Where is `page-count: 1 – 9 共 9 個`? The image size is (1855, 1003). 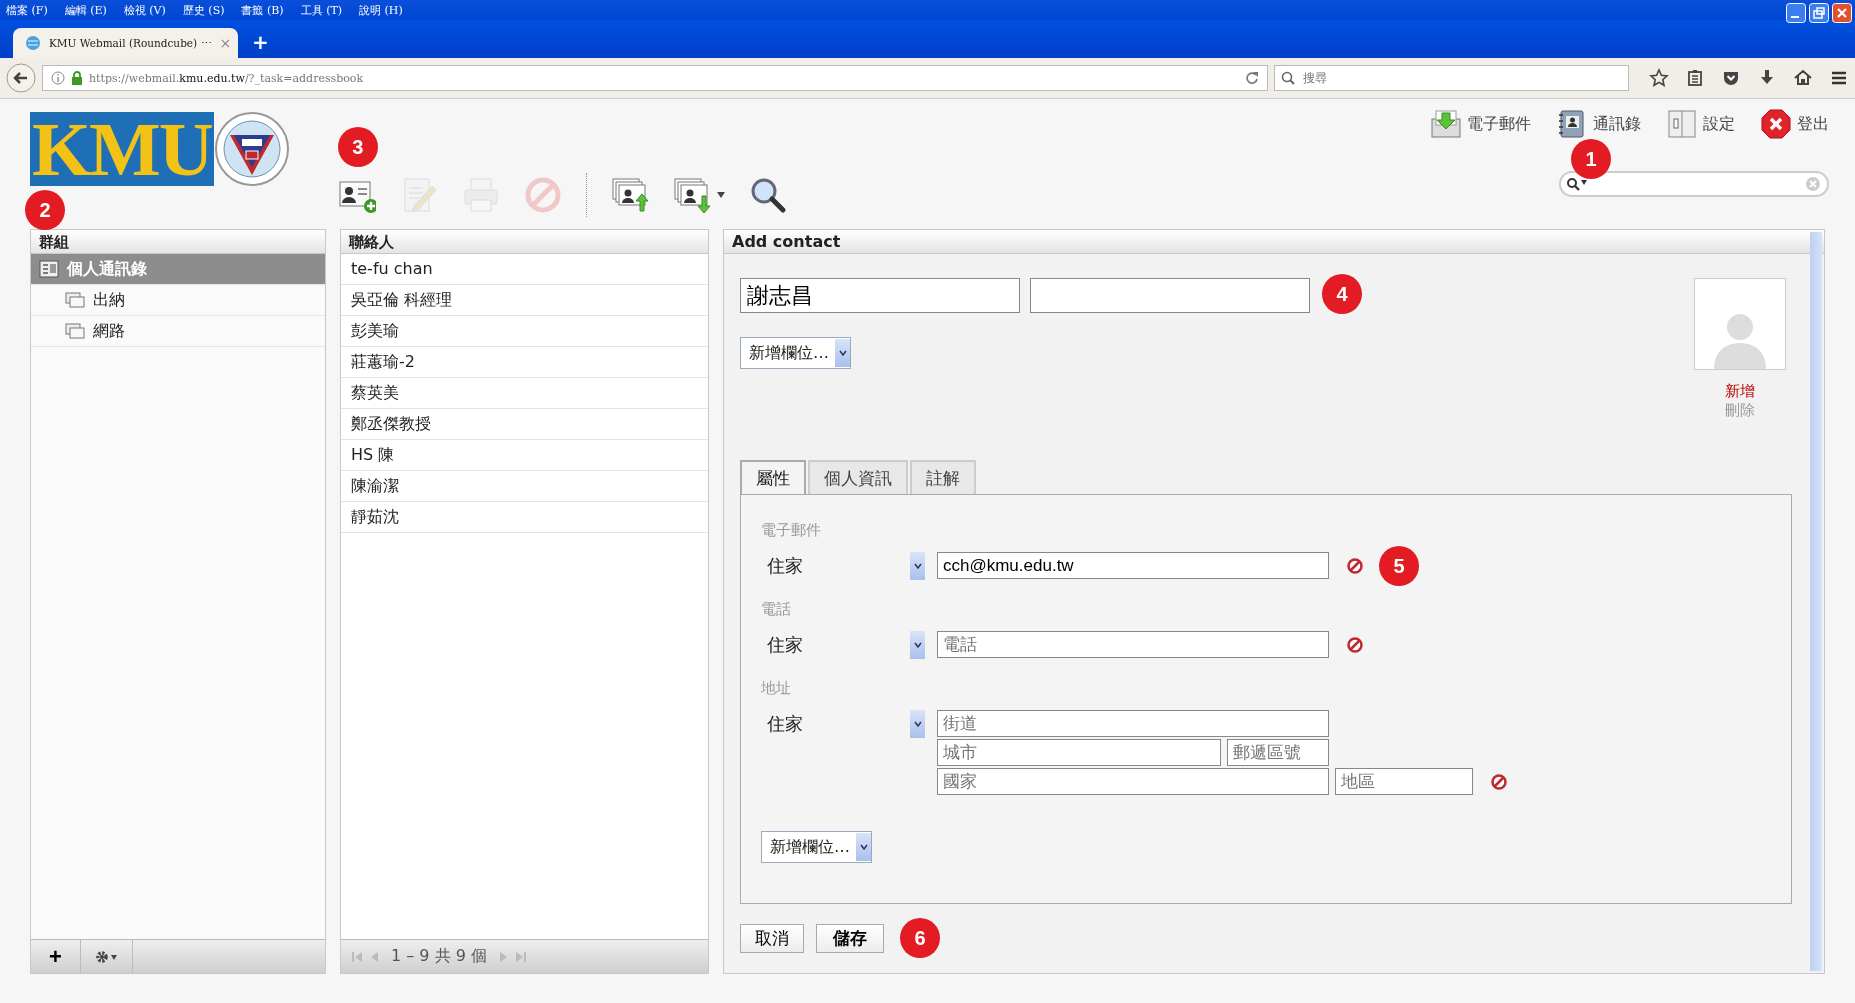 page-count: 1 – 9 共 9 個 is located at coordinates (439, 956).